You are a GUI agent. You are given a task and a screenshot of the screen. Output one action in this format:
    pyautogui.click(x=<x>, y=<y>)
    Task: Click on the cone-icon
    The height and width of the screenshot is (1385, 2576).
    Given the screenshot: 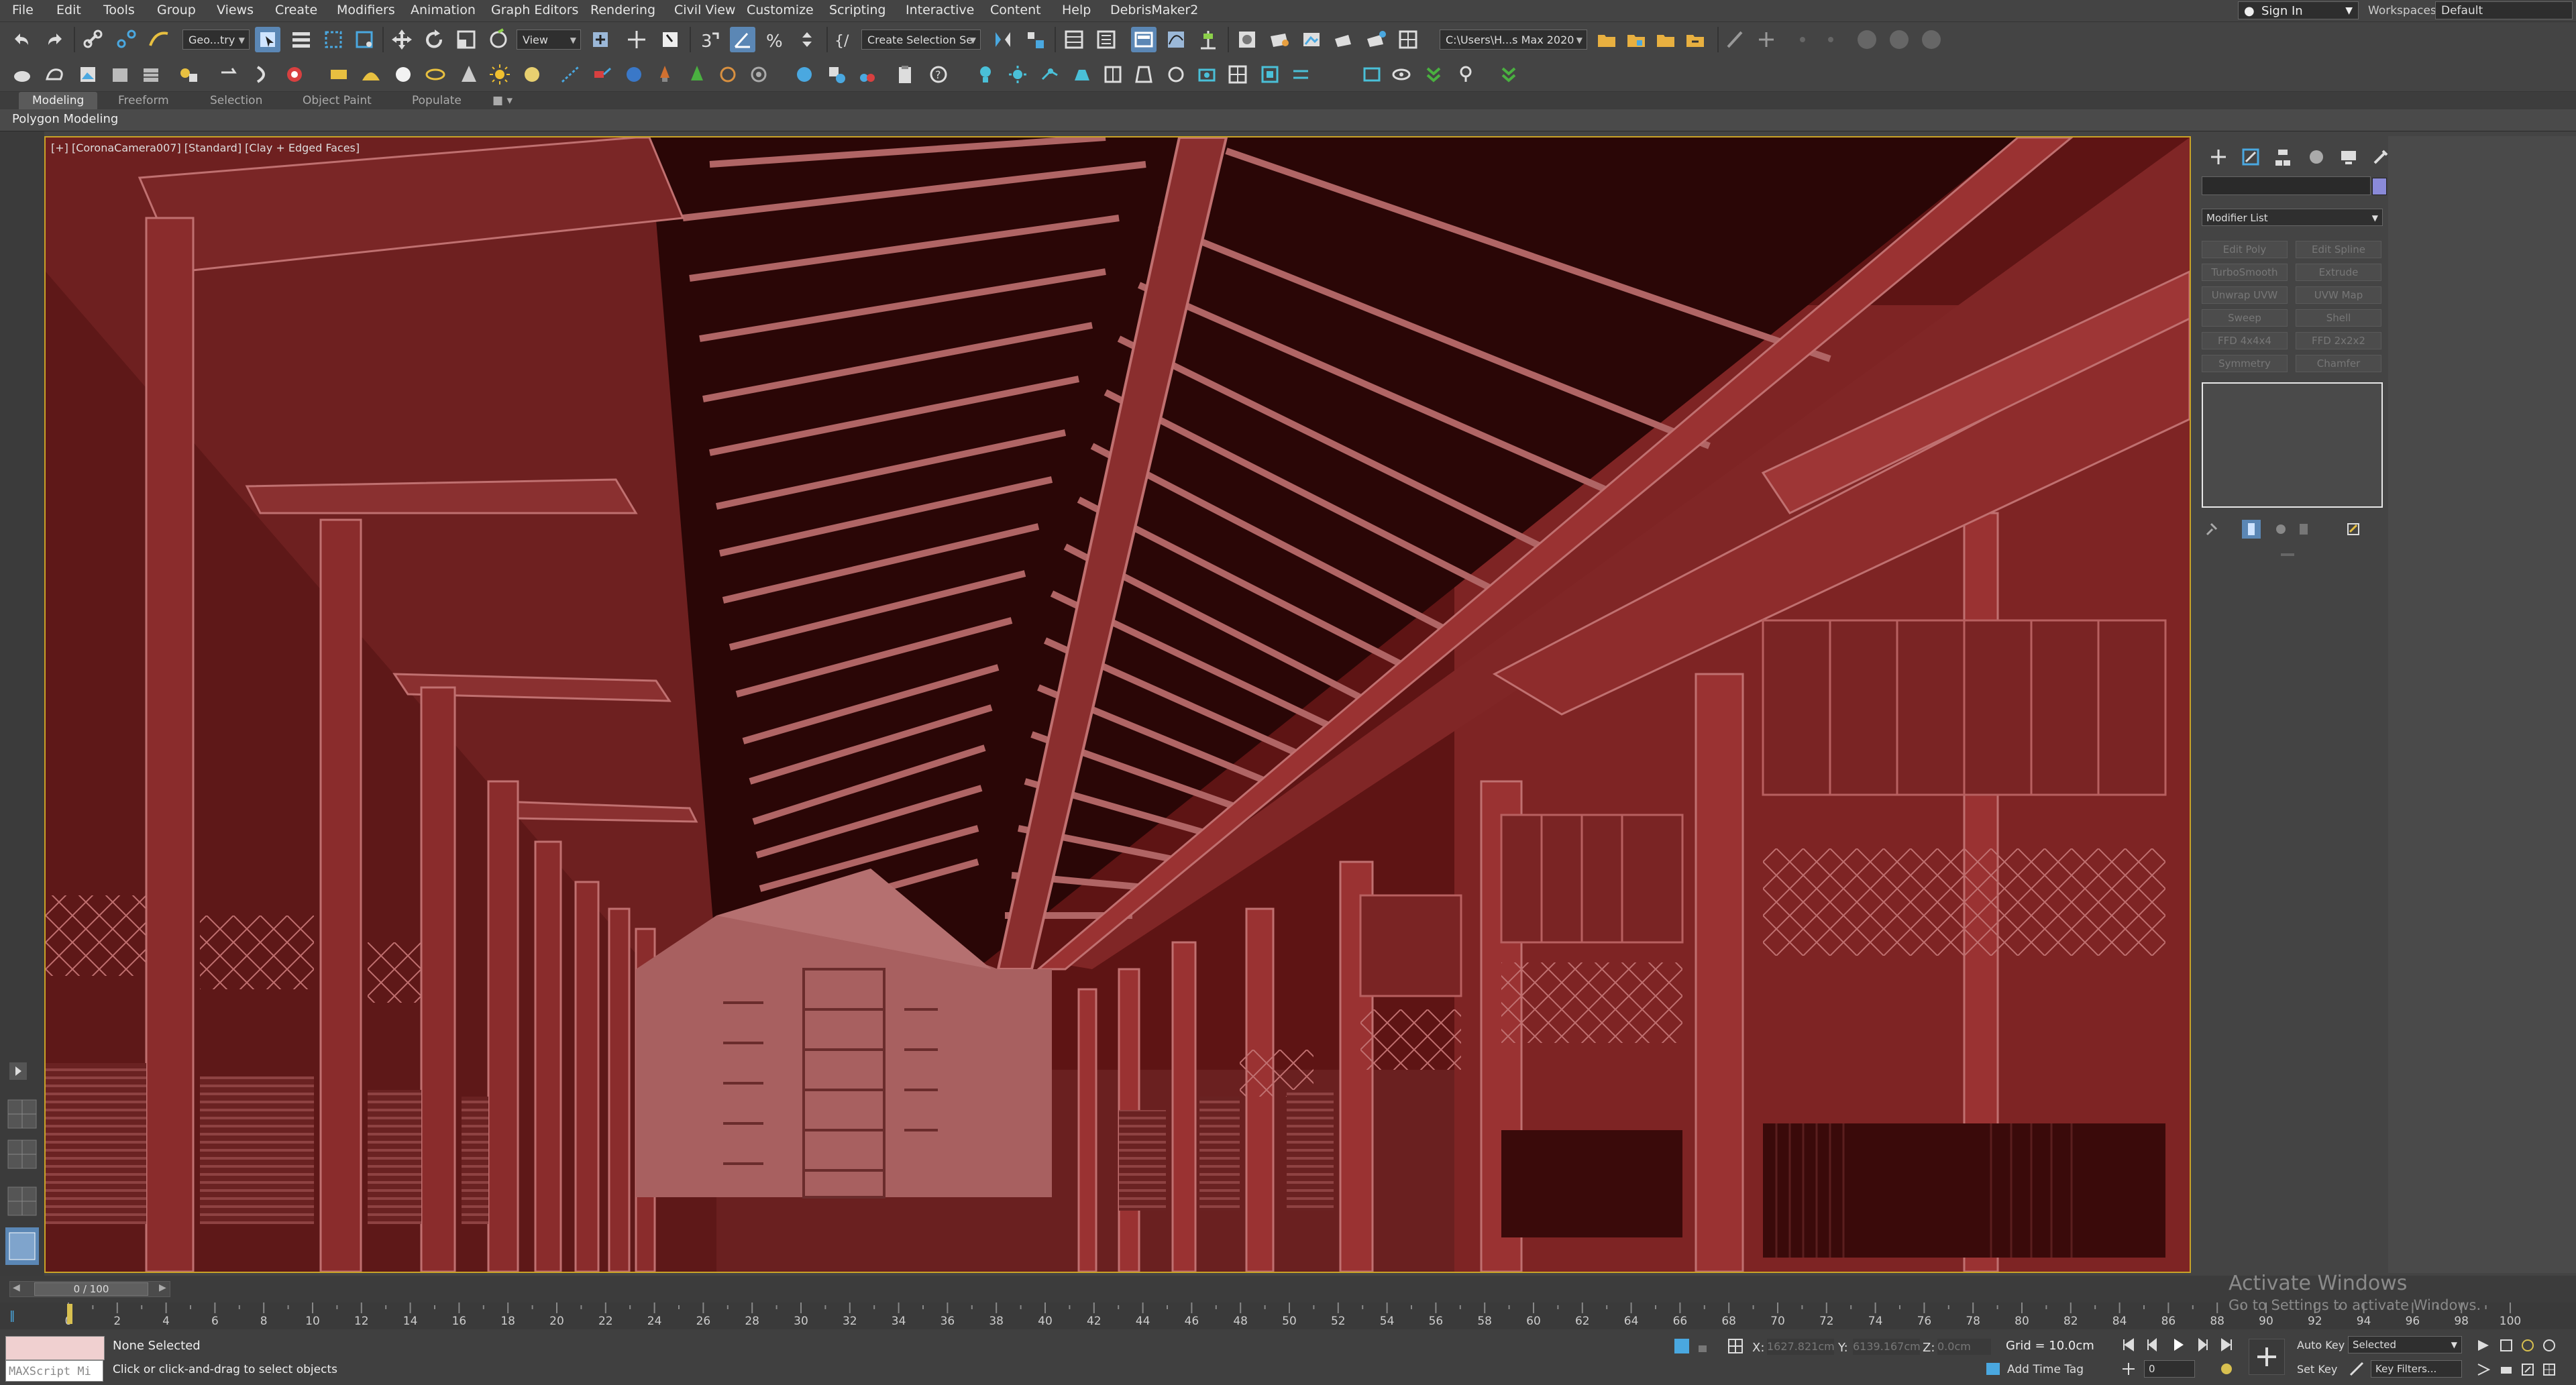 What is the action you would take?
    pyautogui.click(x=469, y=74)
    